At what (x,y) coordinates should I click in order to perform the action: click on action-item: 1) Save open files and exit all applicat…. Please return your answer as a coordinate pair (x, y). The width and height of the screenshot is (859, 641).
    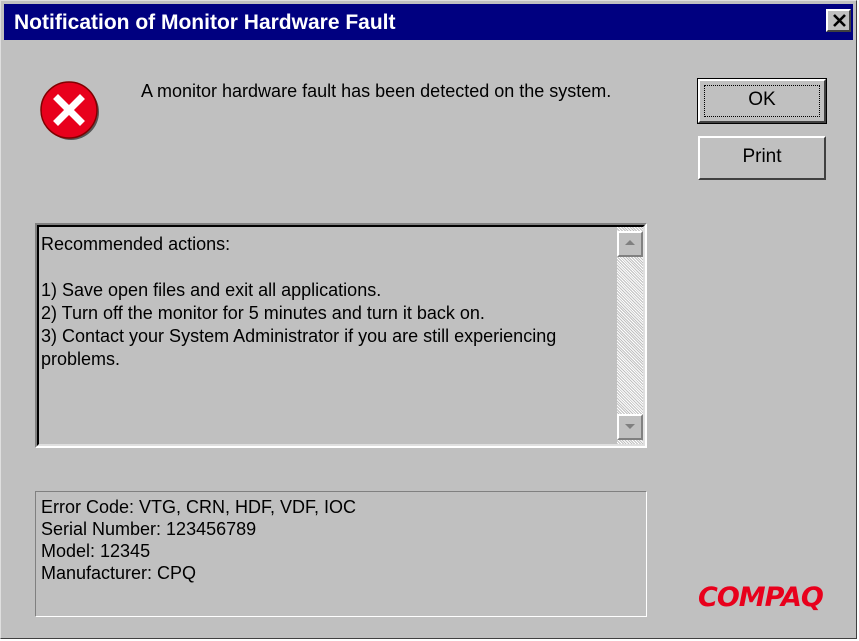
    Looking at the image, I should click on (211, 290).